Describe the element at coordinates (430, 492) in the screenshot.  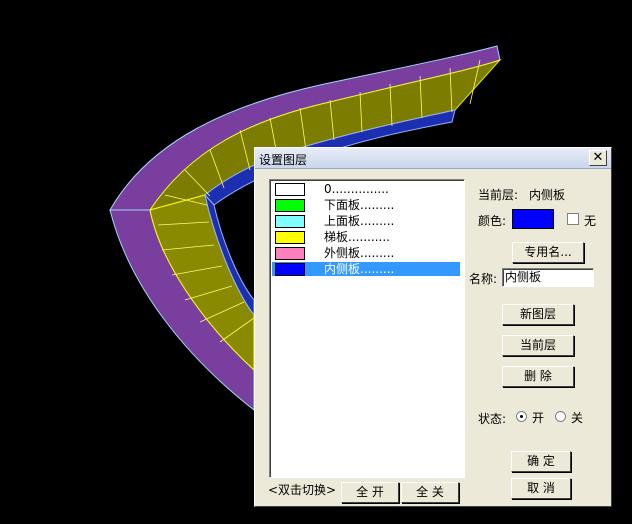
I see `close-all-button: 全 关` at that location.